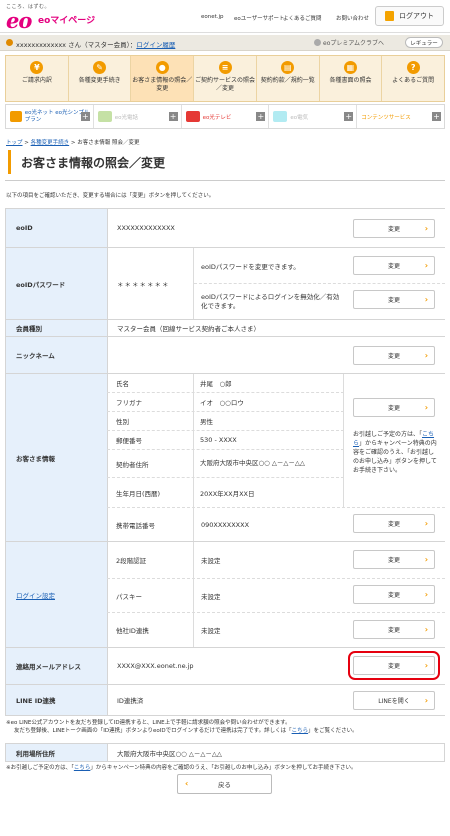 This screenshot has height=836, width=450. What do you see at coordinates (56, 595) in the screenshot?
I see `row-label-login-settings: ログイン設定` at bounding box center [56, 595].